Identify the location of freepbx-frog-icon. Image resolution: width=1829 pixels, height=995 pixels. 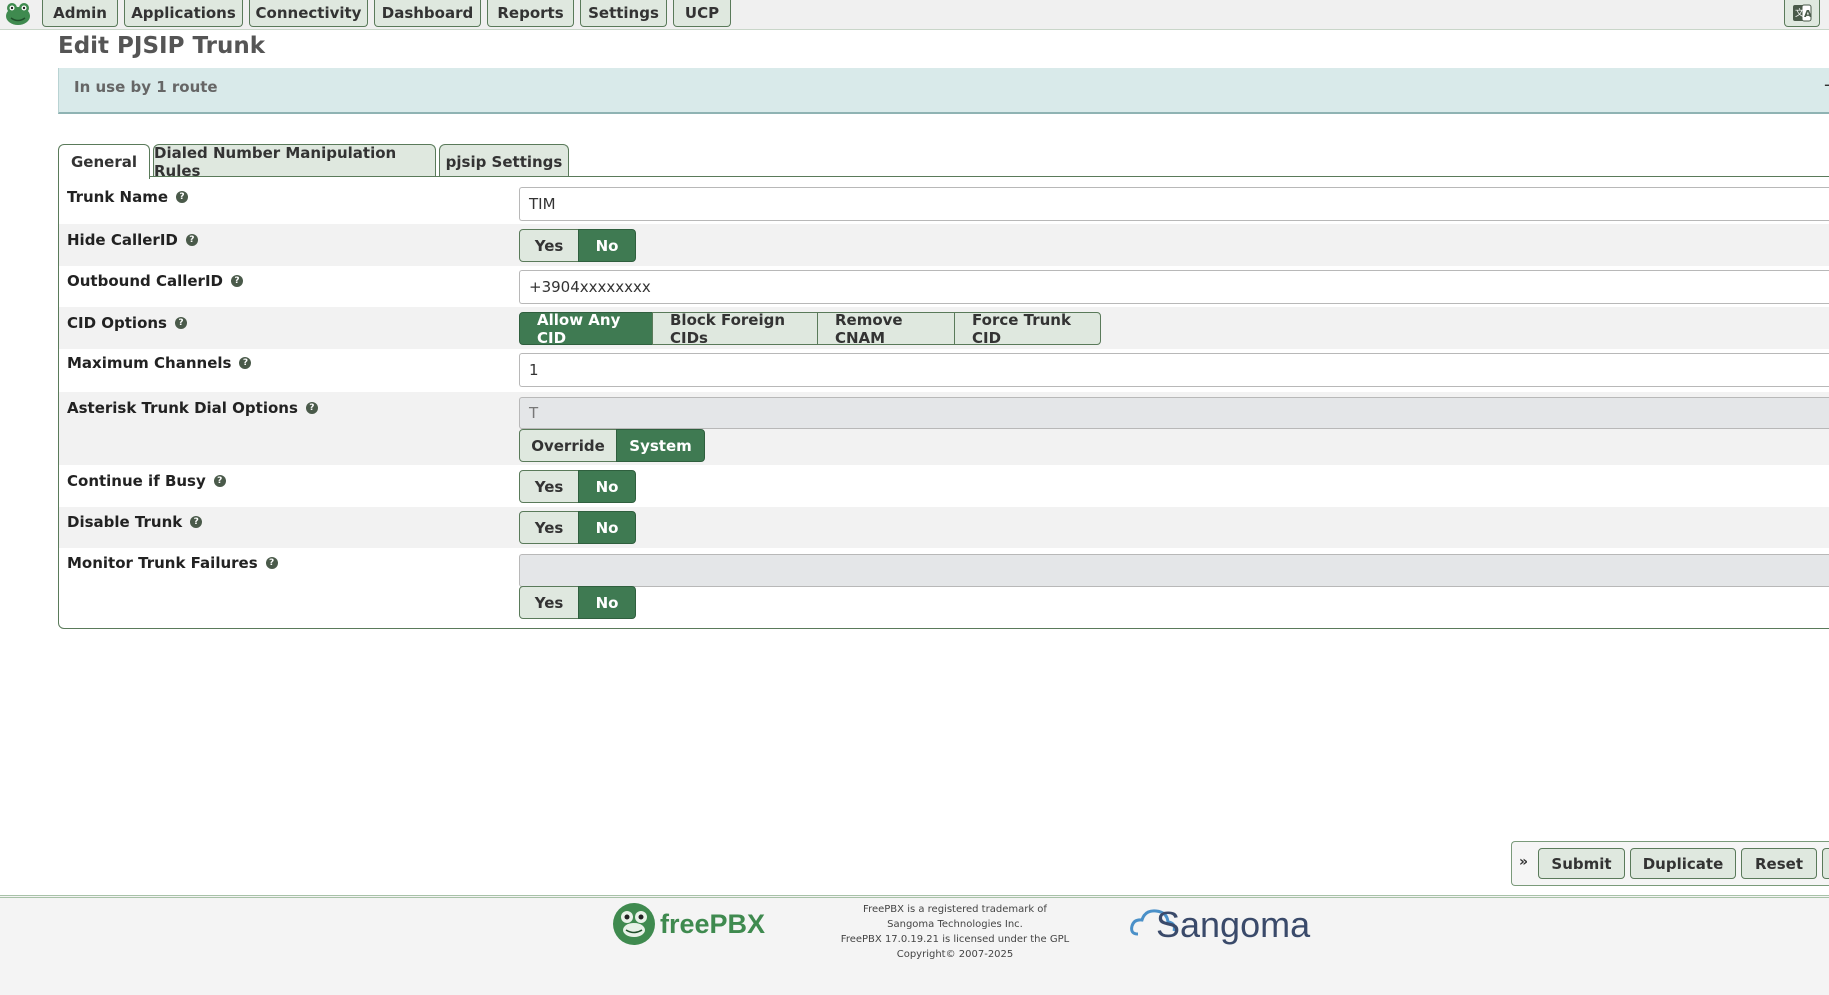
(634, 924).